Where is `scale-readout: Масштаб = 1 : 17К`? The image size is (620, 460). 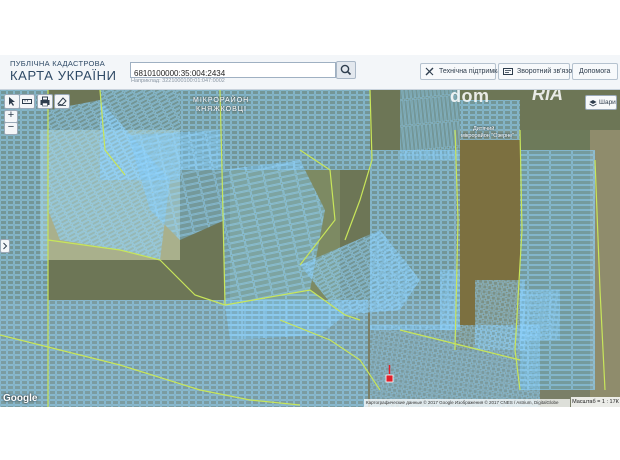 scale-readout: Масштаб = 1 : 17К is located at coordinates (595, 402).